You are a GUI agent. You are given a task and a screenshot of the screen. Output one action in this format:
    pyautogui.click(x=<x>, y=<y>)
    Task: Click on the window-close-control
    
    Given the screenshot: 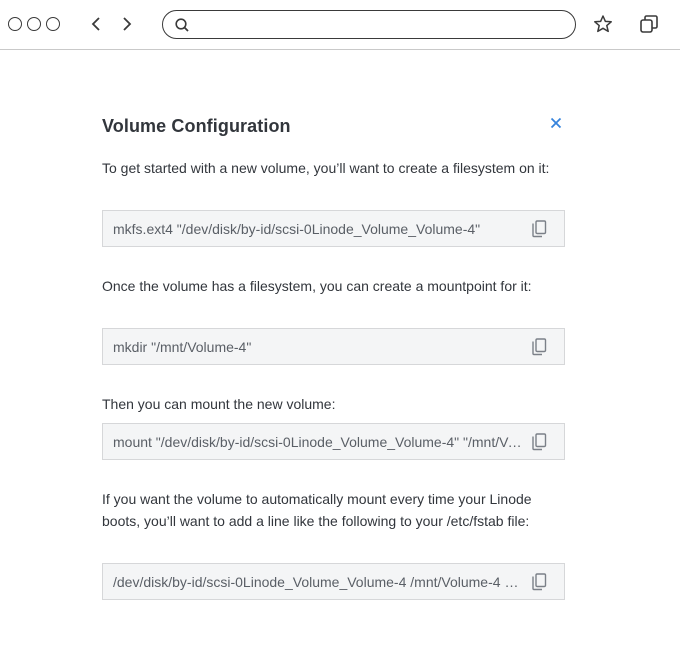 What is the action you would take?
    pyautogui.click(x=15, y=24)
    